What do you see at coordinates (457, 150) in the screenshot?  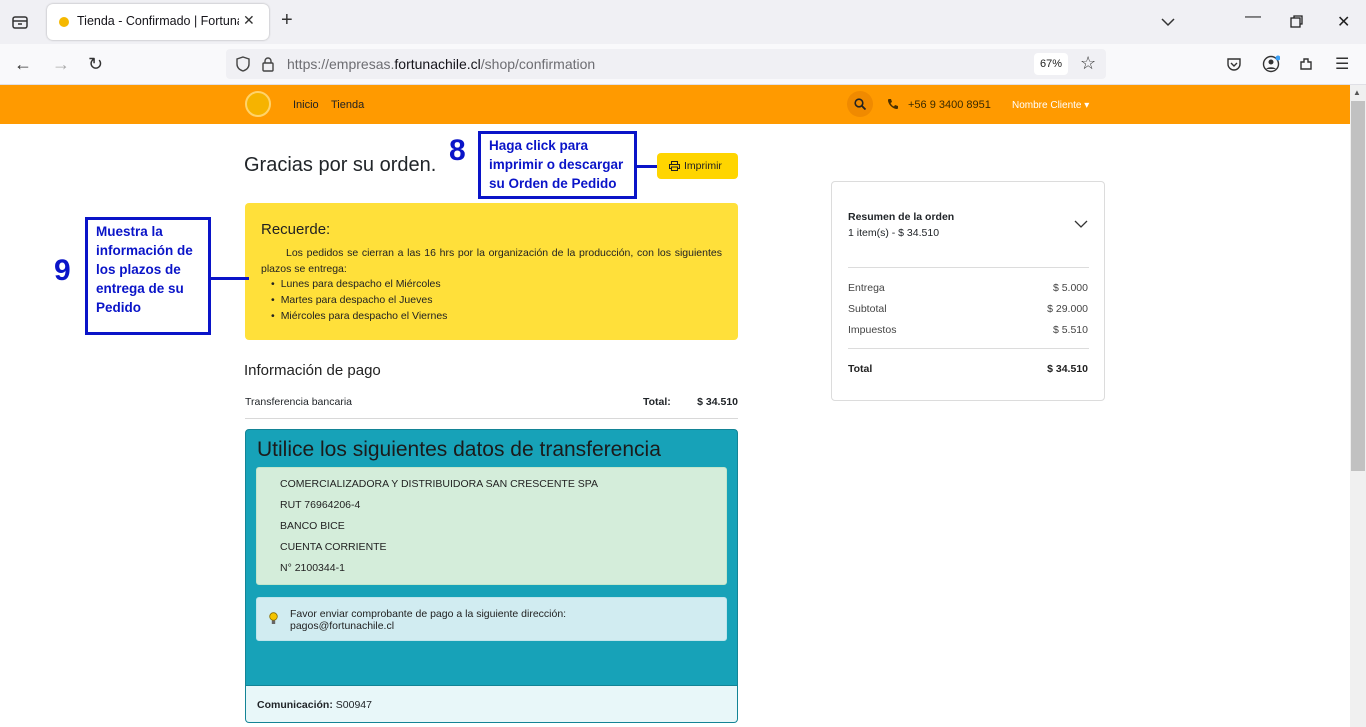 I see `annotation-number-8: 8` at bounding box center [457, 150].